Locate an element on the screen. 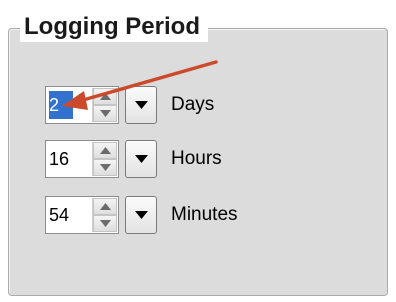 The image size is (396, 302). minutes-spinbox is located at coordinates (82, 215).